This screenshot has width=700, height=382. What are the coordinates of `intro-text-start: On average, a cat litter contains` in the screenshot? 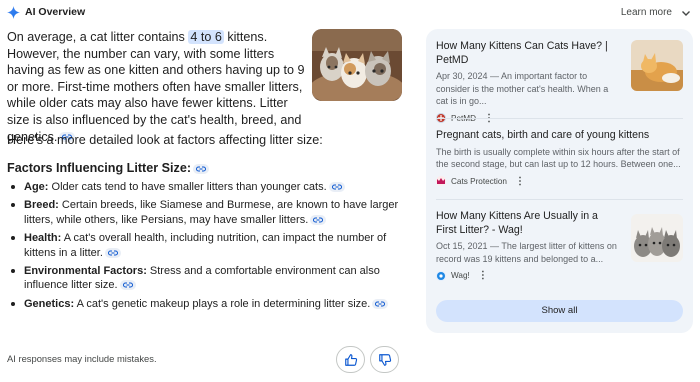 It's located at (98, 37).